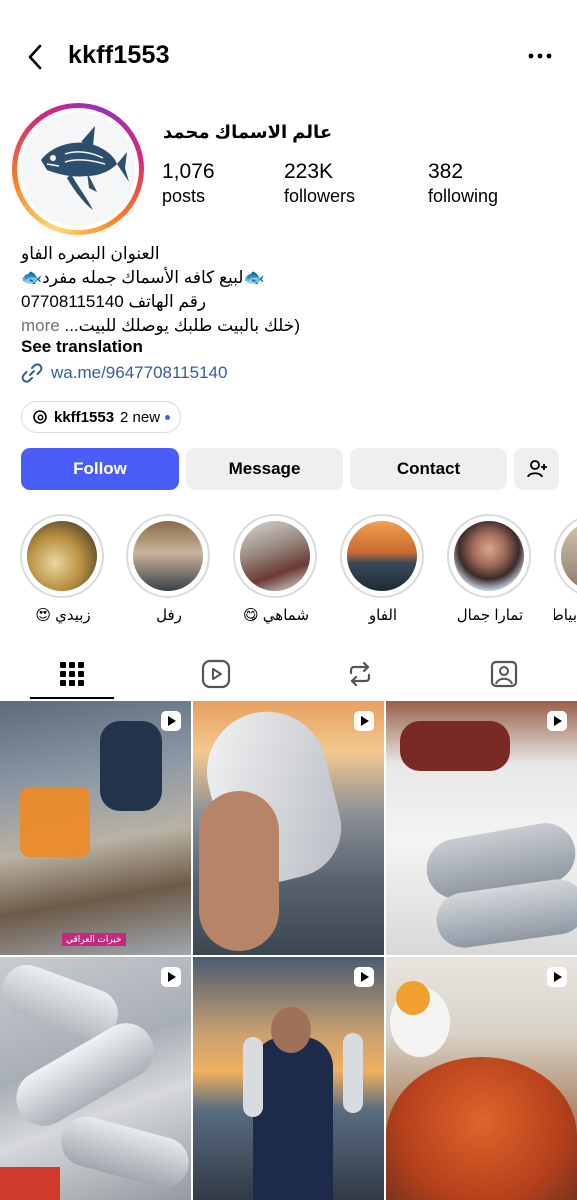 This screenshot has width=577, height=1200. What do you see at coordinates (239, 871) in the screenshot?
I see `post-hand` at bounding box center [239, 871].